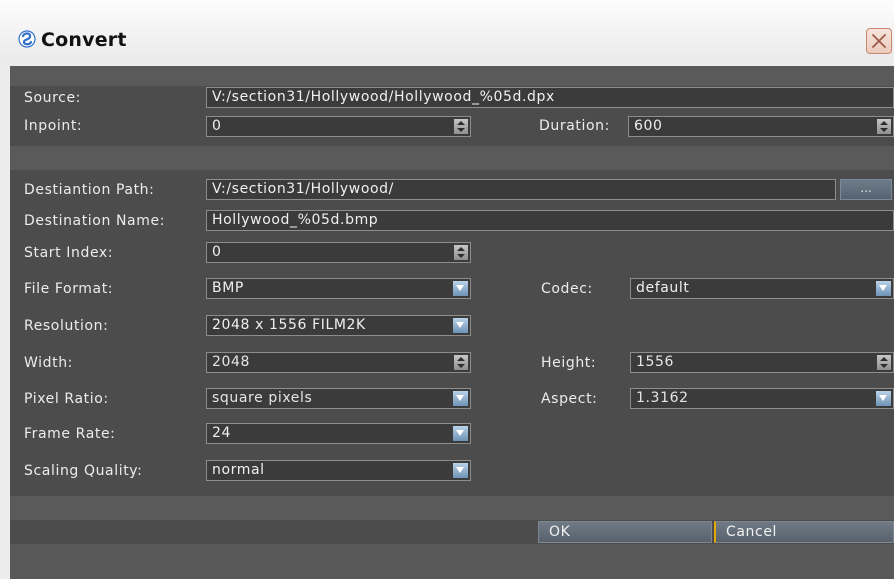  What do you see at coordinates (569, 363) in the screenshot?
I see `height-label: Height:` at bounding box center [569, 363].